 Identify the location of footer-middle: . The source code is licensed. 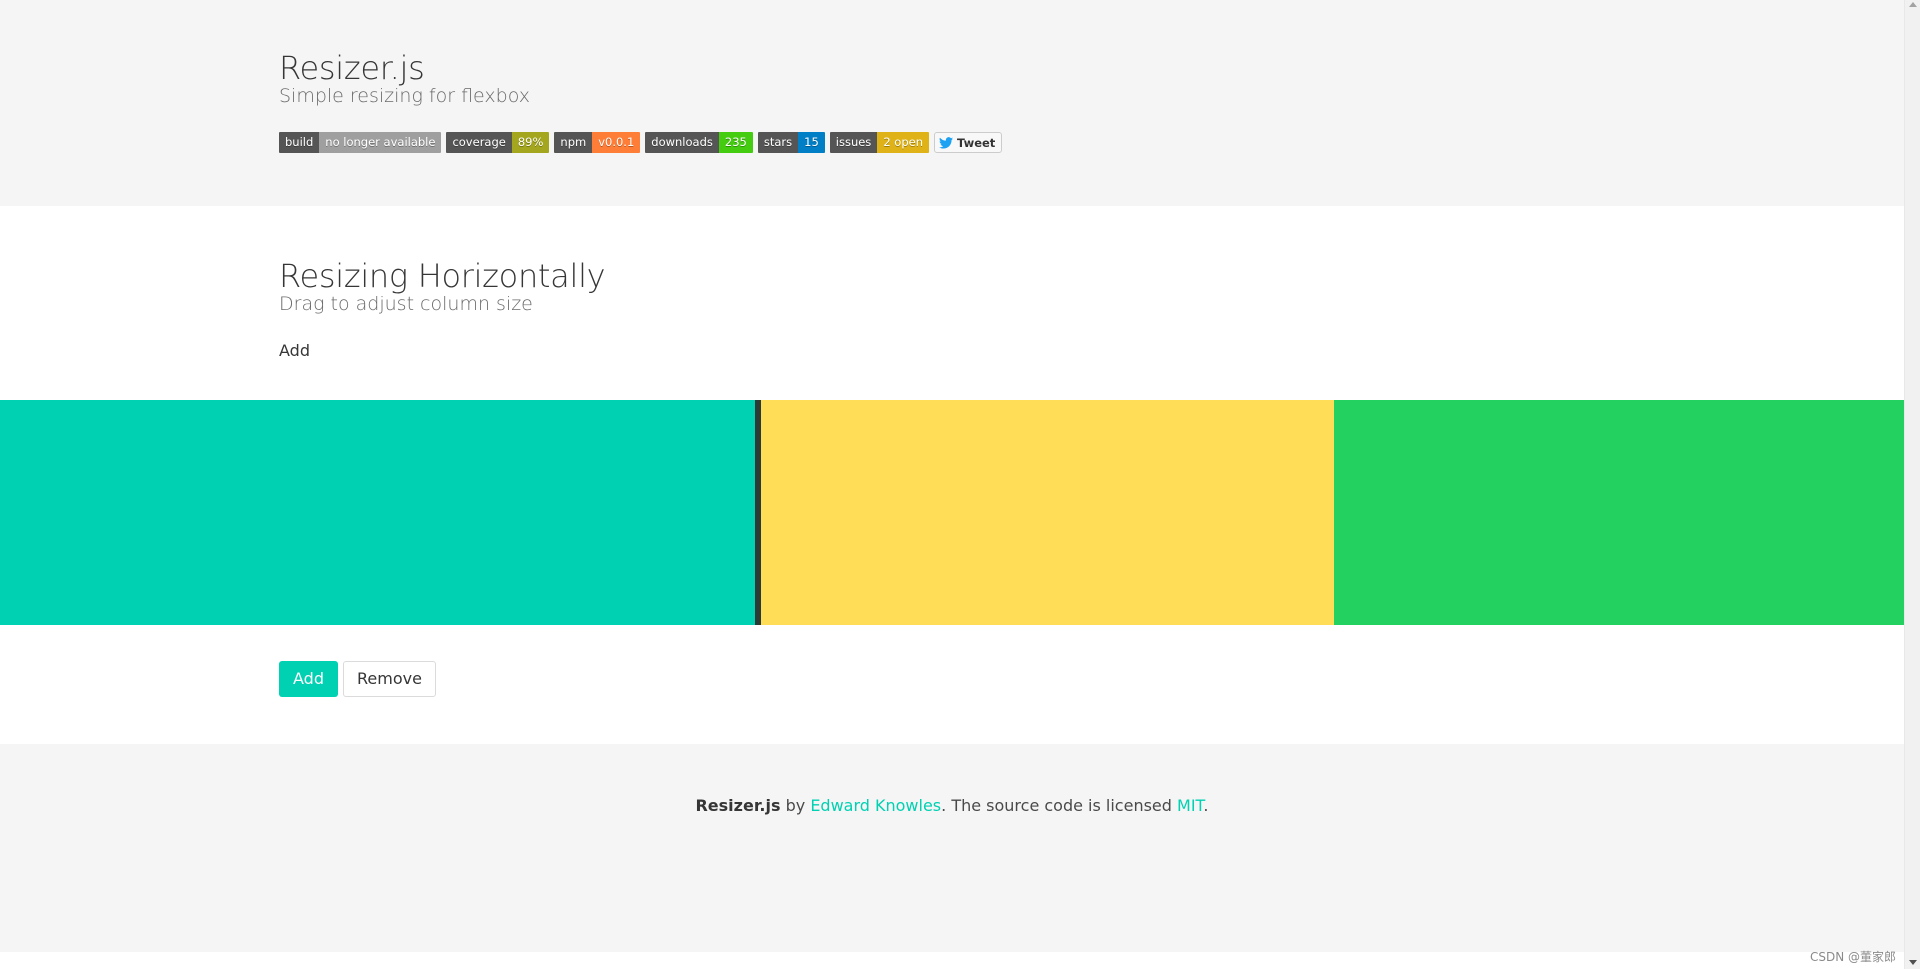
(1059, 805).